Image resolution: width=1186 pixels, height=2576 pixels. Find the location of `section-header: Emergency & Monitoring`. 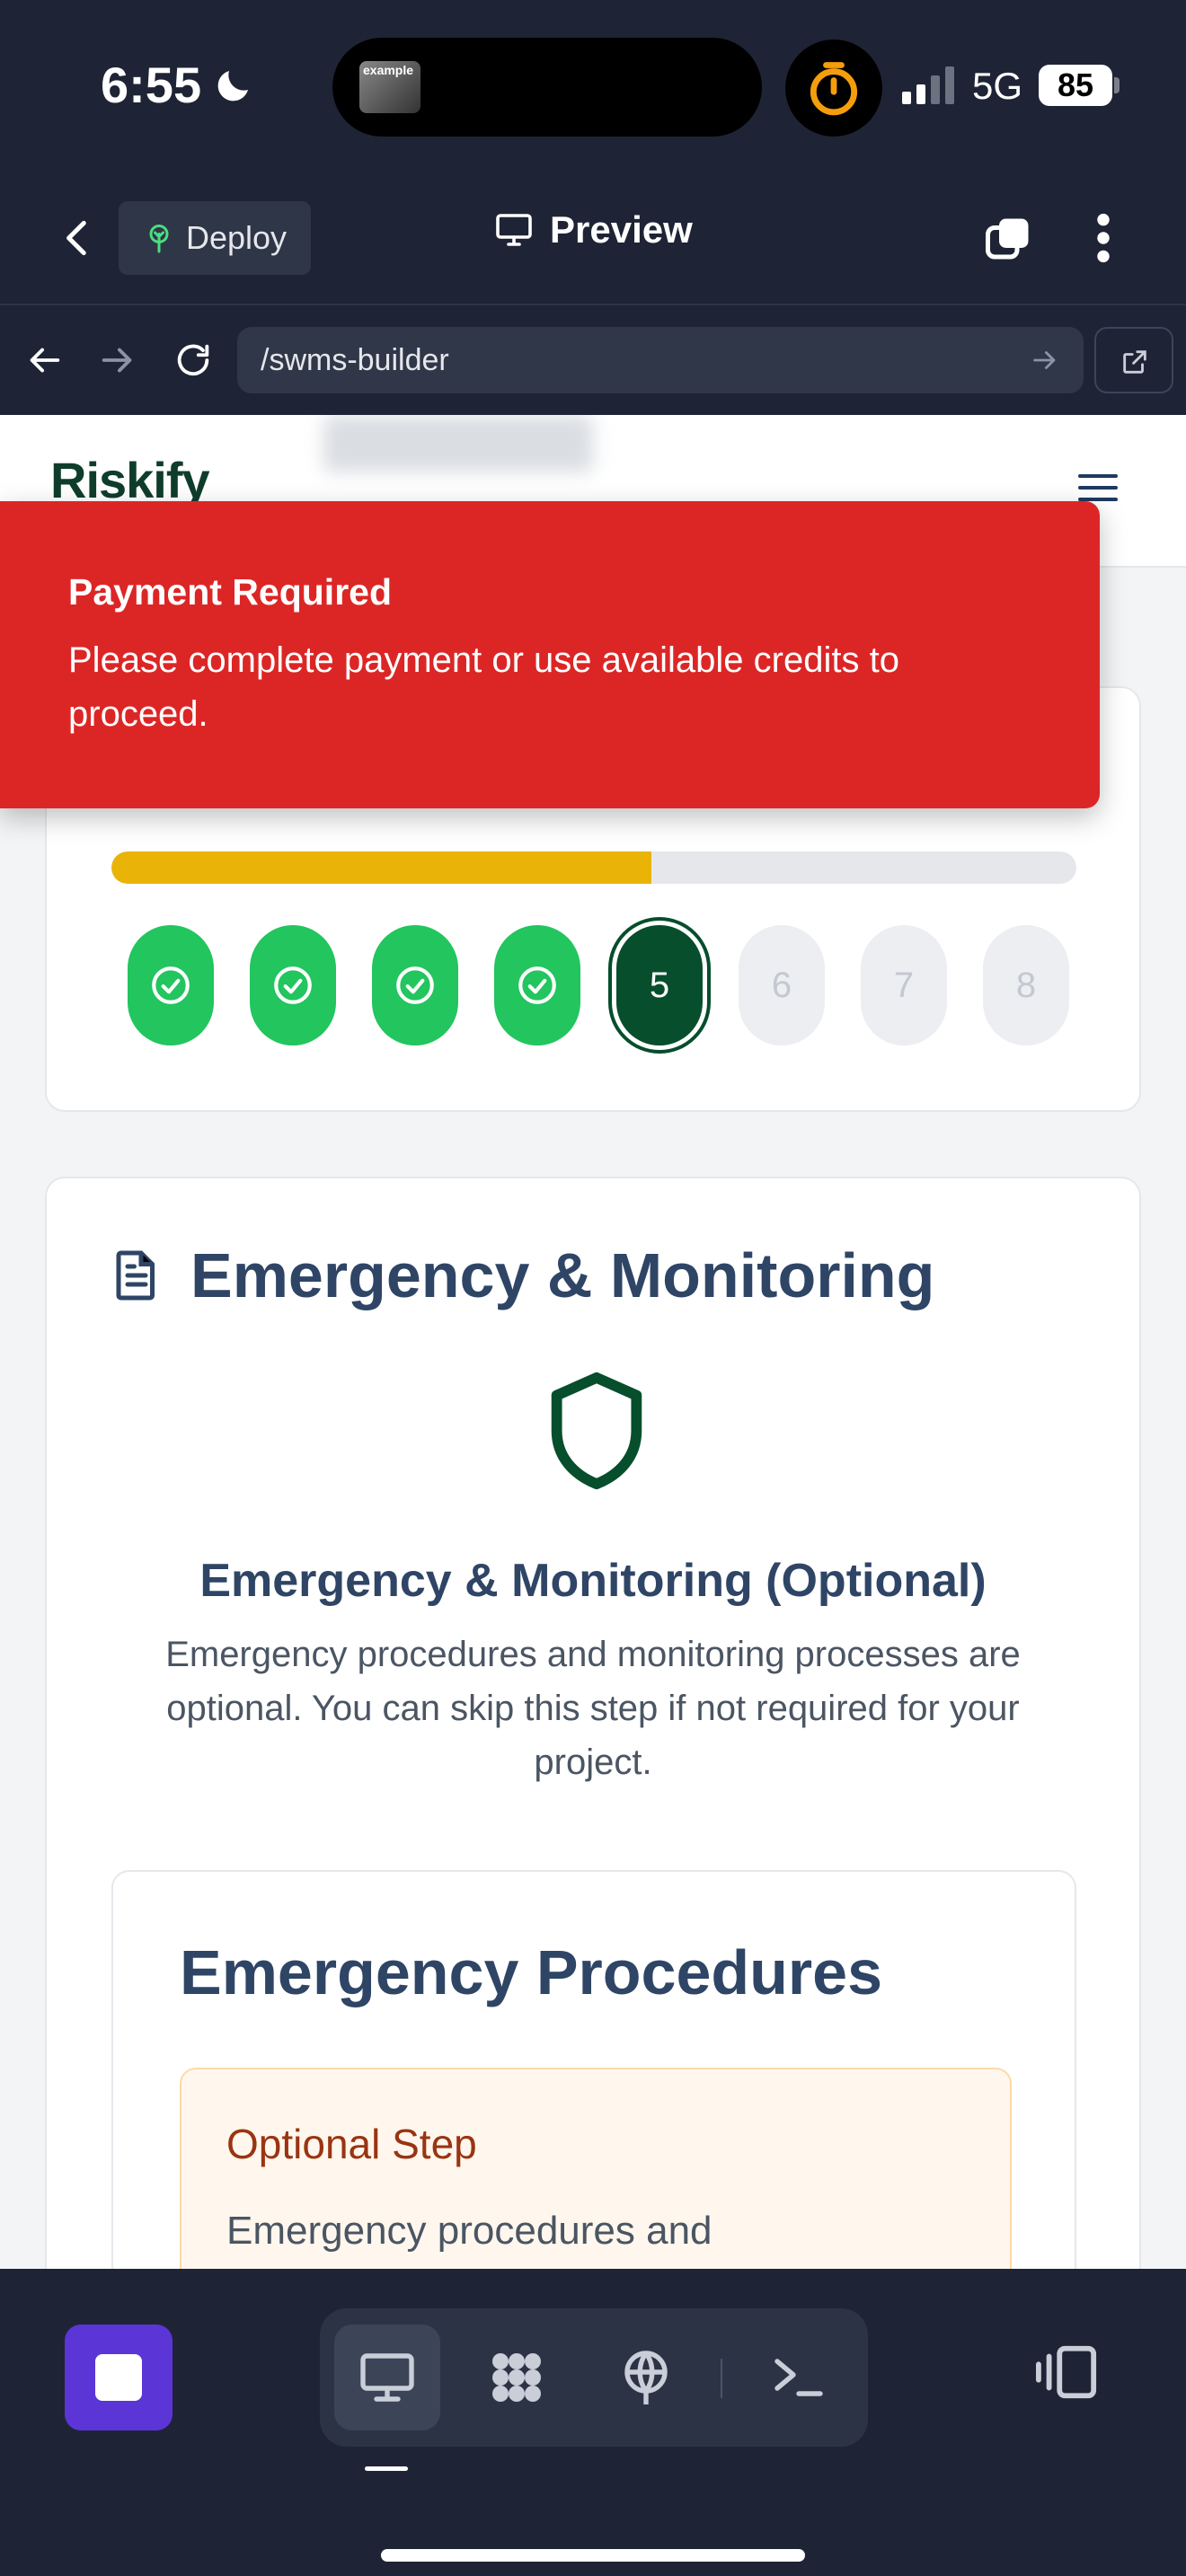

section-header: Emergency & Monitoring is located at coordinates (523, 1275).